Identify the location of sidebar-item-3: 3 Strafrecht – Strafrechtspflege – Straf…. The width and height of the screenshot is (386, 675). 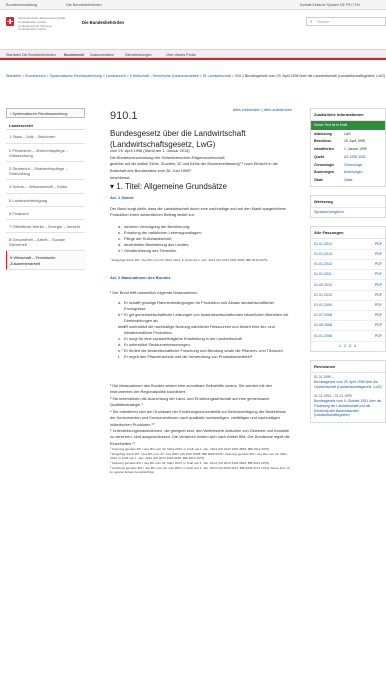
(45, 171).